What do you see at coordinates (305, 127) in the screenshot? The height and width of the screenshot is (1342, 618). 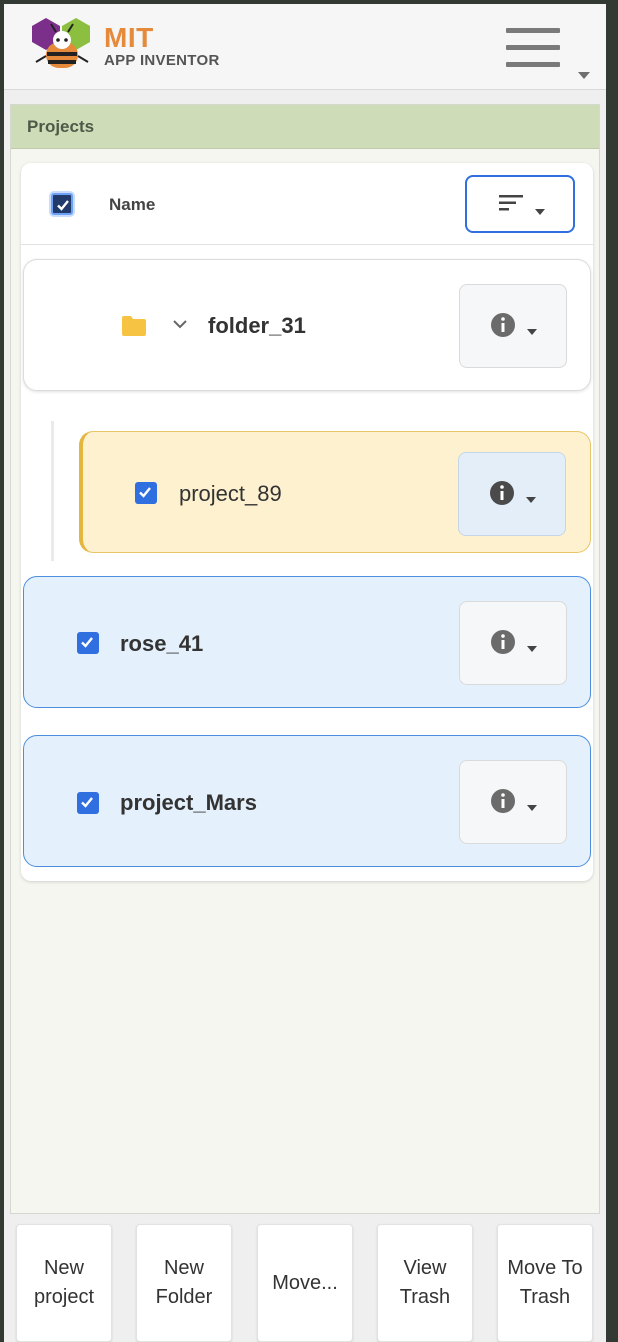 I see `panel-title: Projects` at bounding box center [305, 127].